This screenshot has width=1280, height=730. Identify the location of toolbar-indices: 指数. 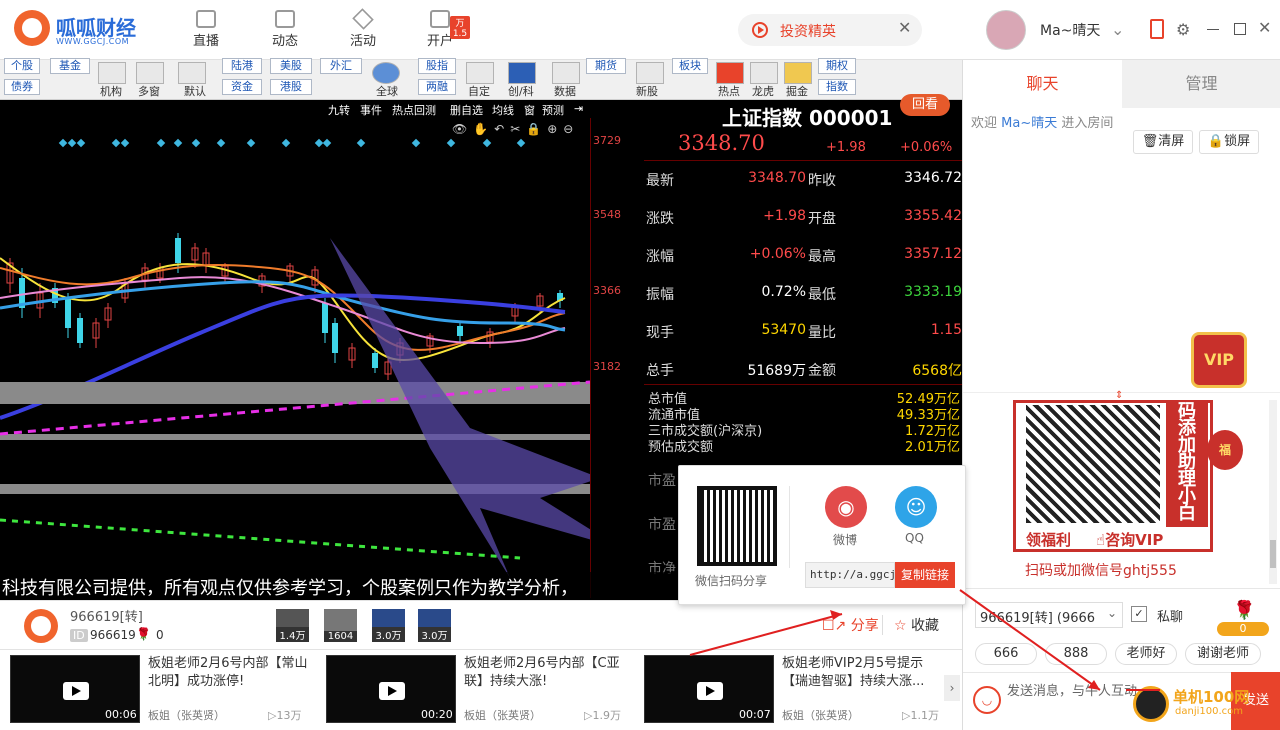
(837, 87).